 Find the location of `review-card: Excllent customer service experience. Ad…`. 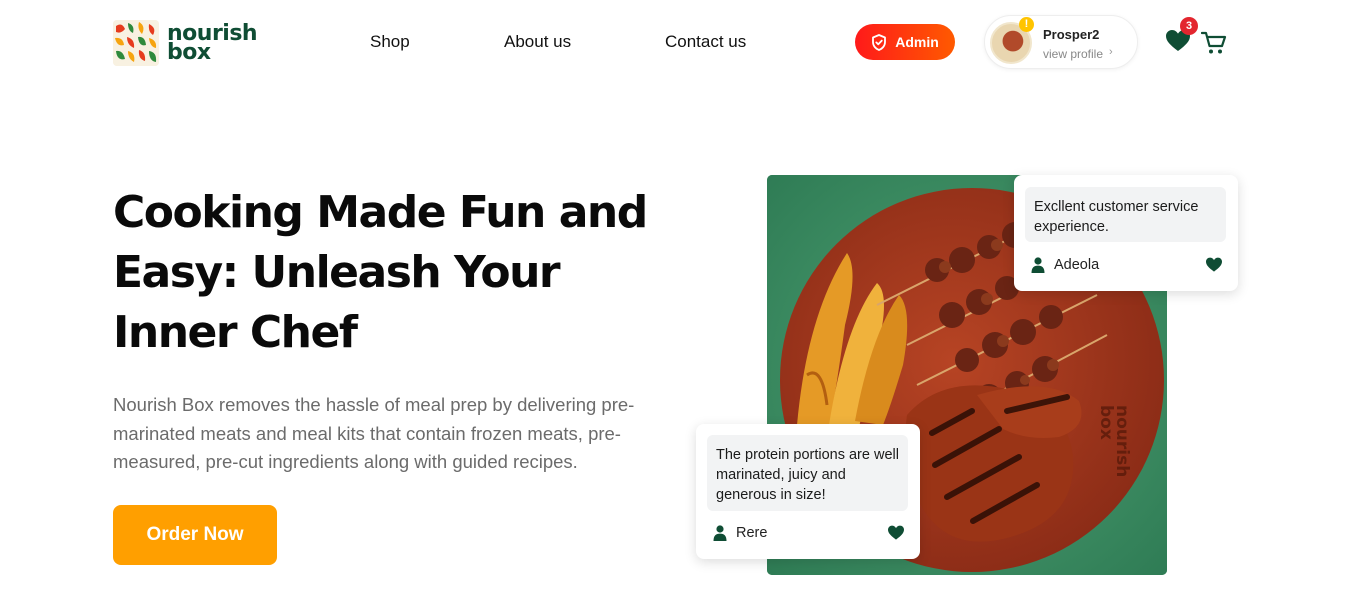

review-card: Excllent customer service experience. Ad… is located at coordinates (1126, 233).